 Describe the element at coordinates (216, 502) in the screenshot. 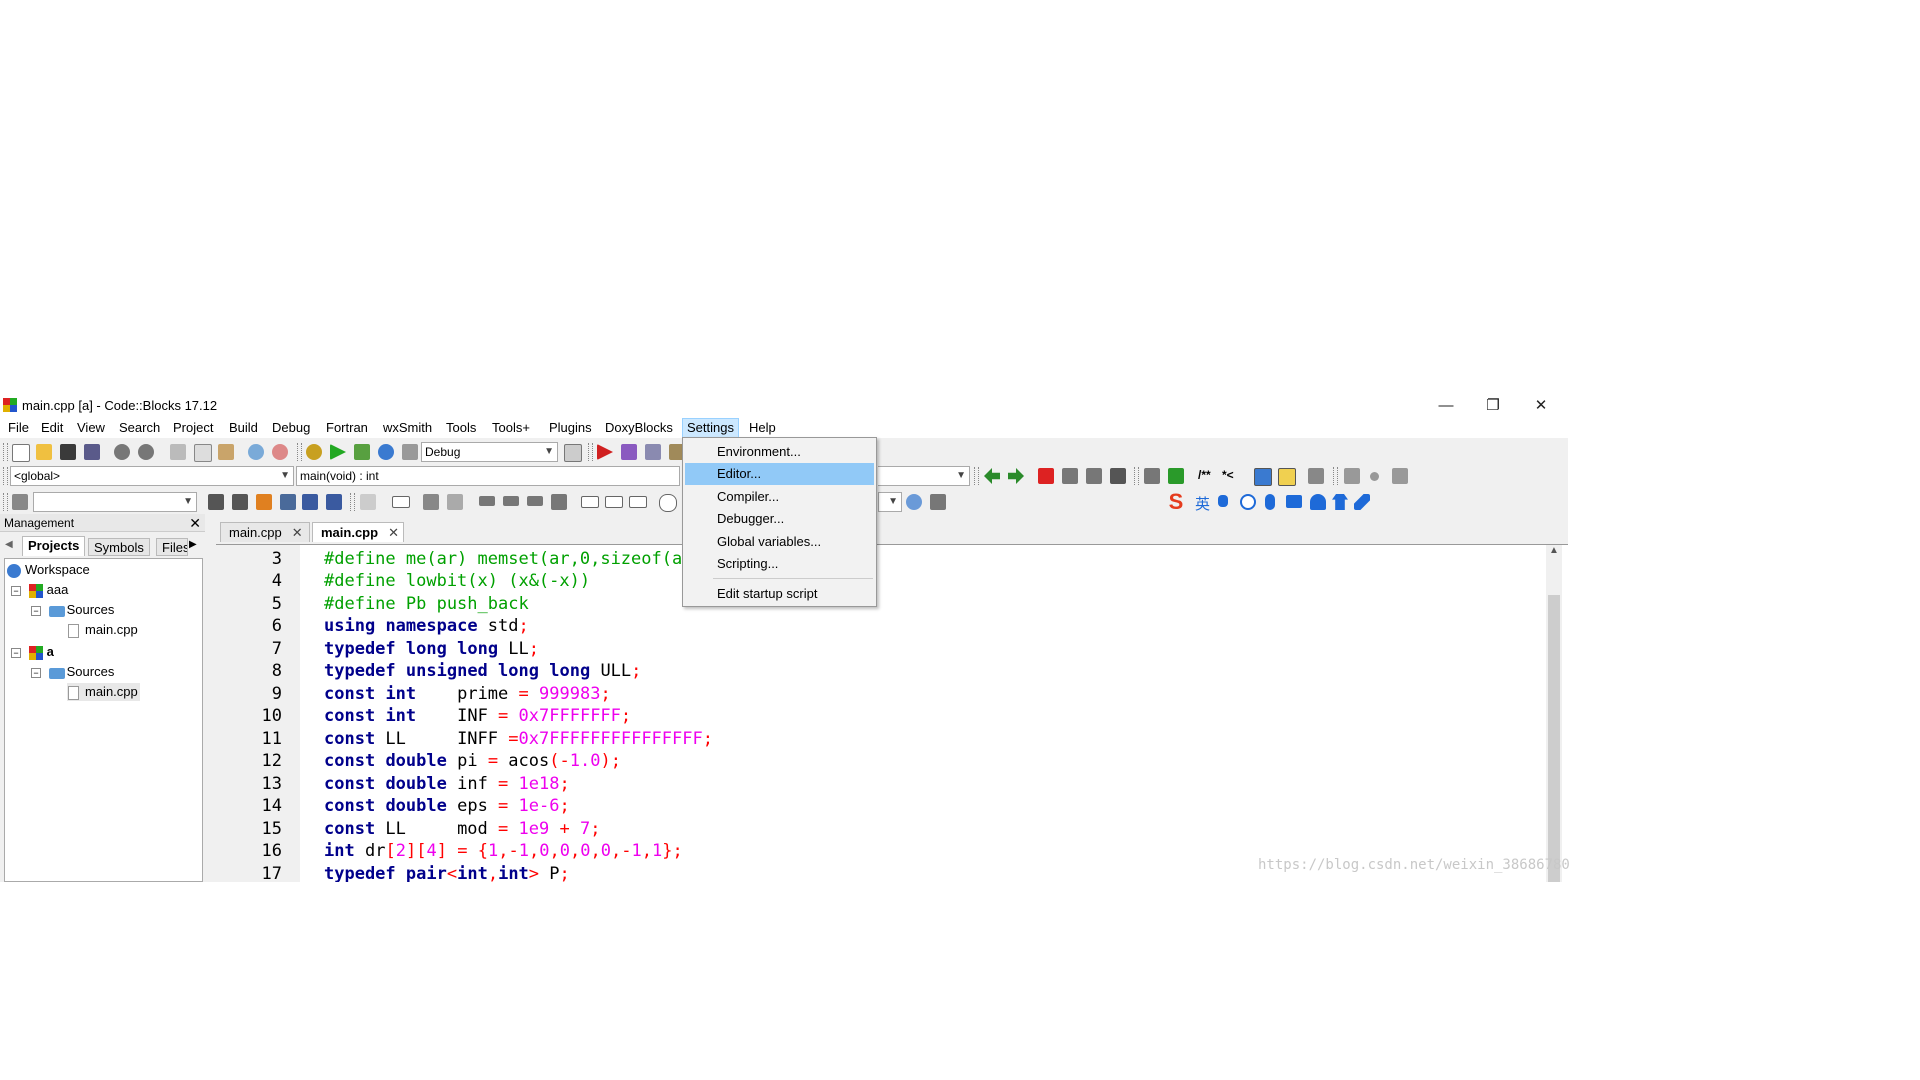

I see `find-prev-icon` at that location.